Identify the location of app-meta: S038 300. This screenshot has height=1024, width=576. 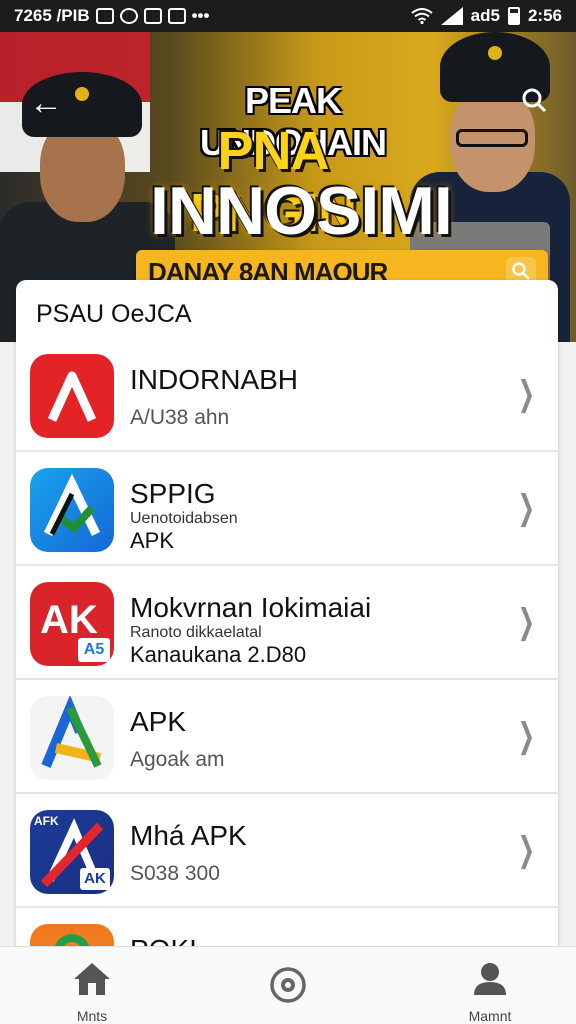
(175, 873).